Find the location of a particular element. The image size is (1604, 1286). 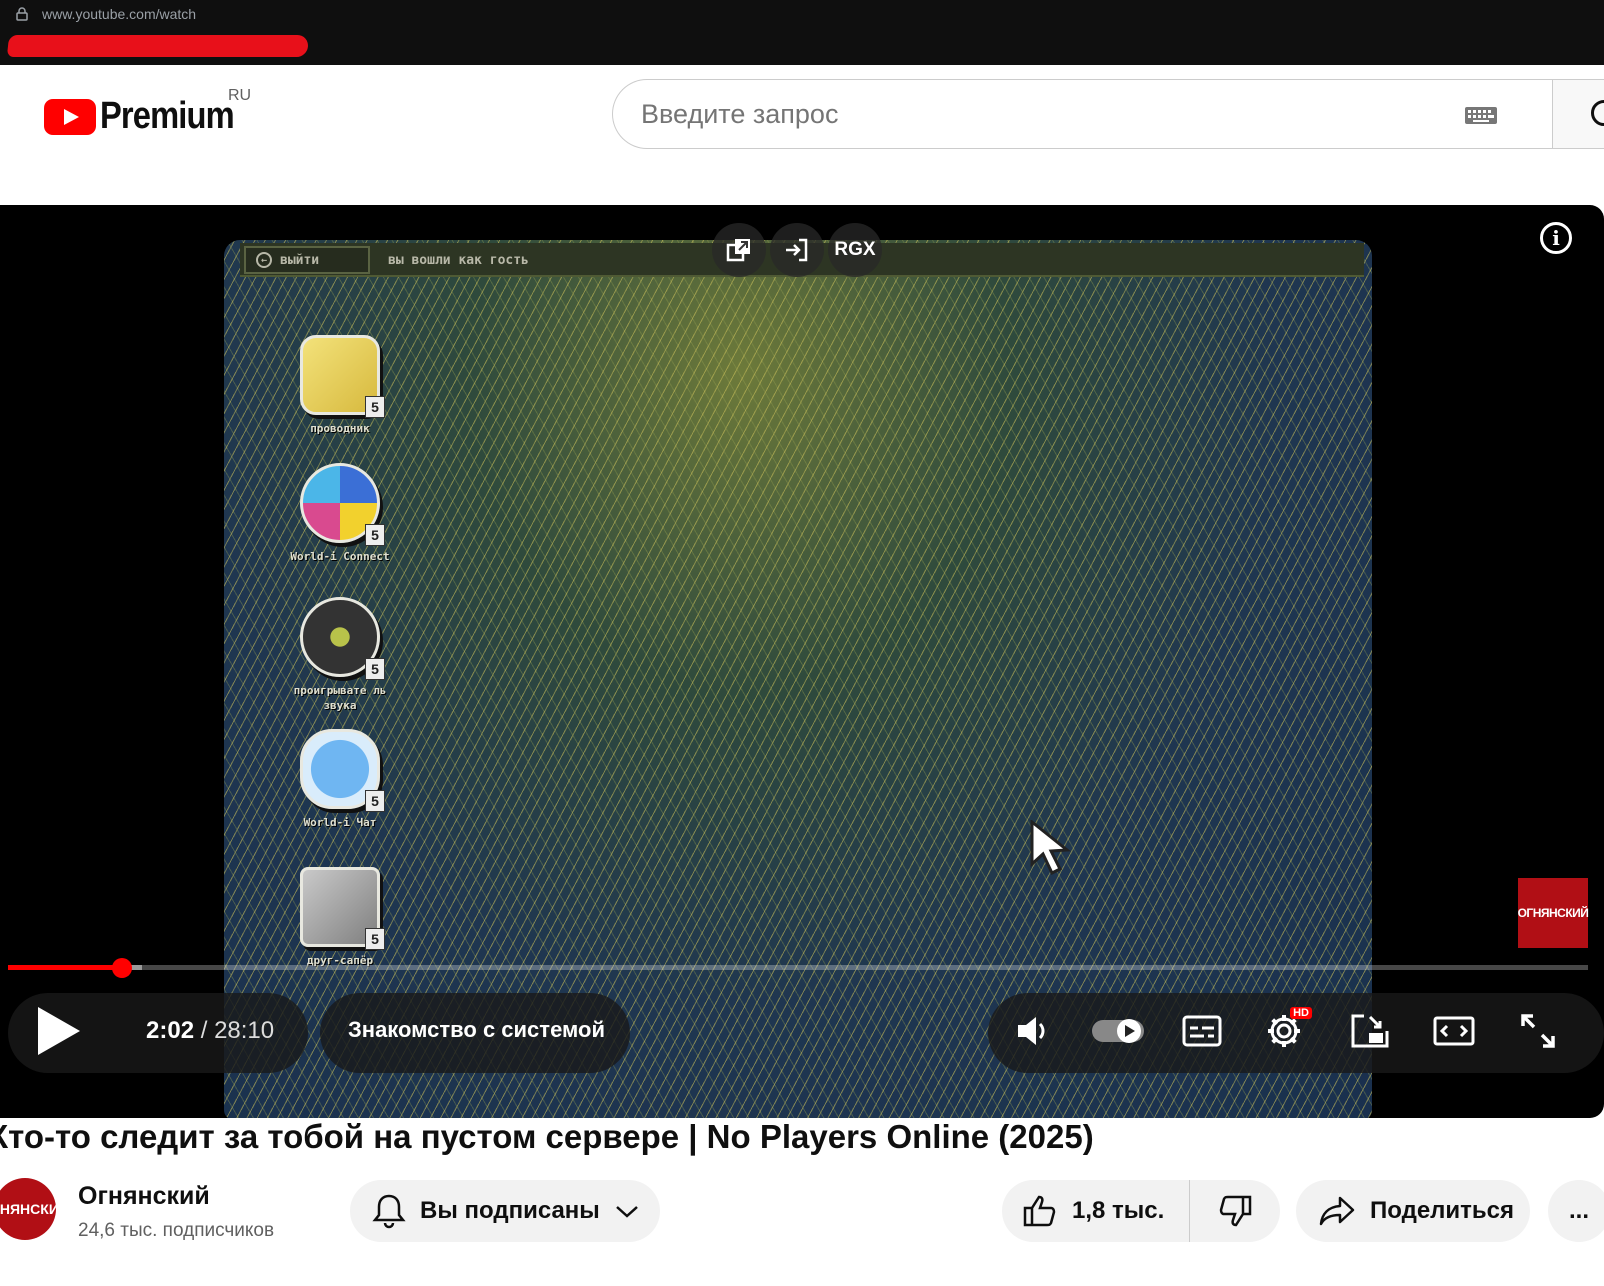

back-arrow-icon: ← is located at coordinates (264, 260).